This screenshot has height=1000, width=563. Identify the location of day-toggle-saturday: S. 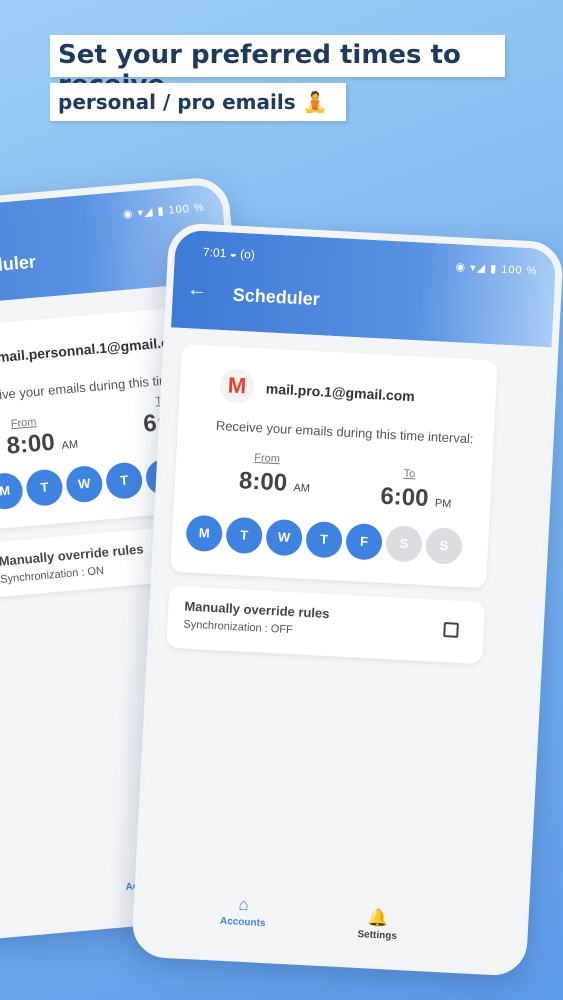
(404, 543).